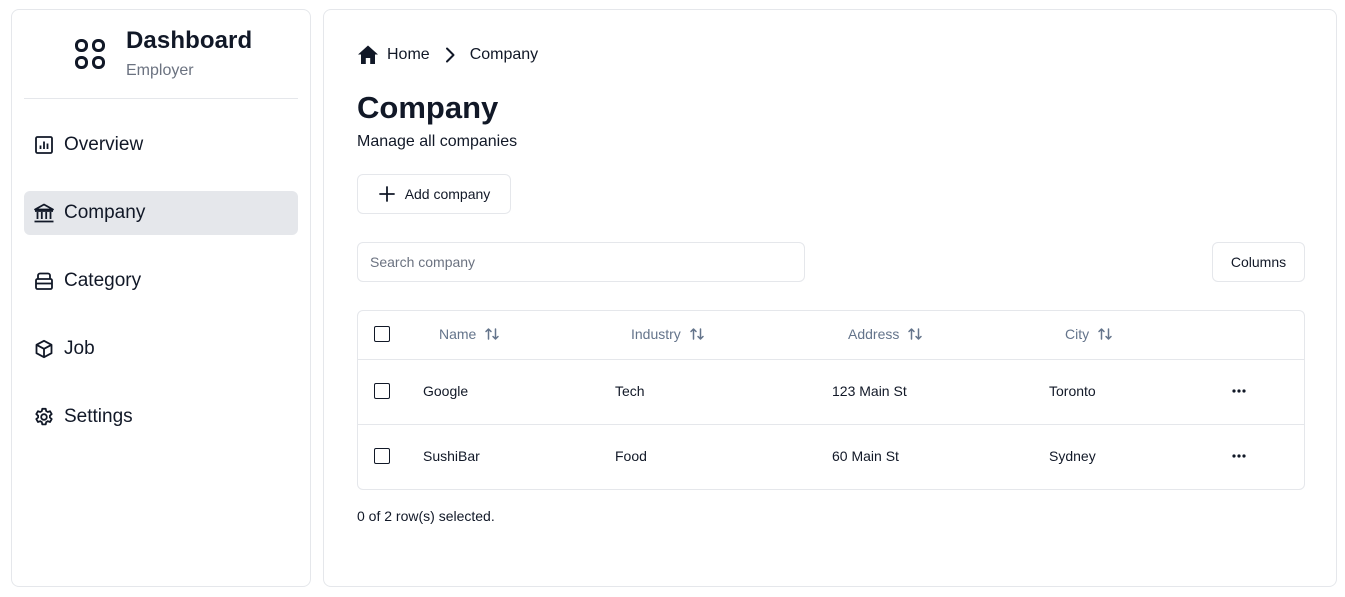 The image size is (1345, 597). I want to click on cell-industry: Tech, so click(630, 391).